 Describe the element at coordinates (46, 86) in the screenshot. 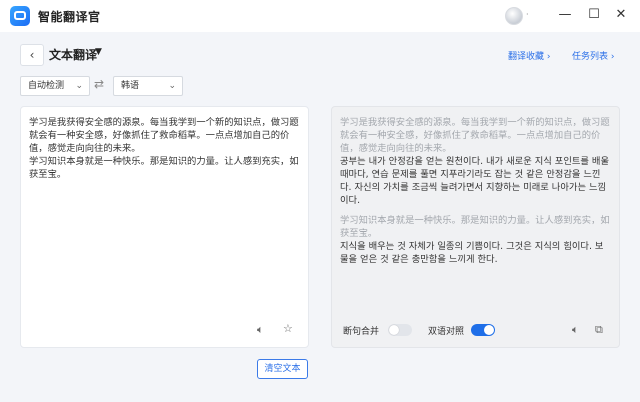

I see `source-language-label: 自动检测` at that location.